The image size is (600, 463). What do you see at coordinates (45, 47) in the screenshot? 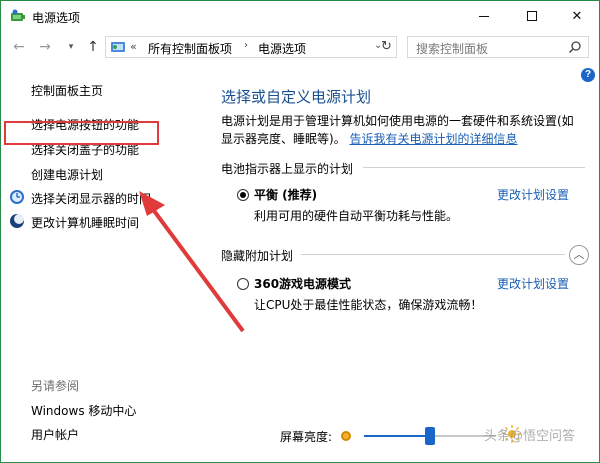
I see `forward-button: →` at bounding box center [45, 47].